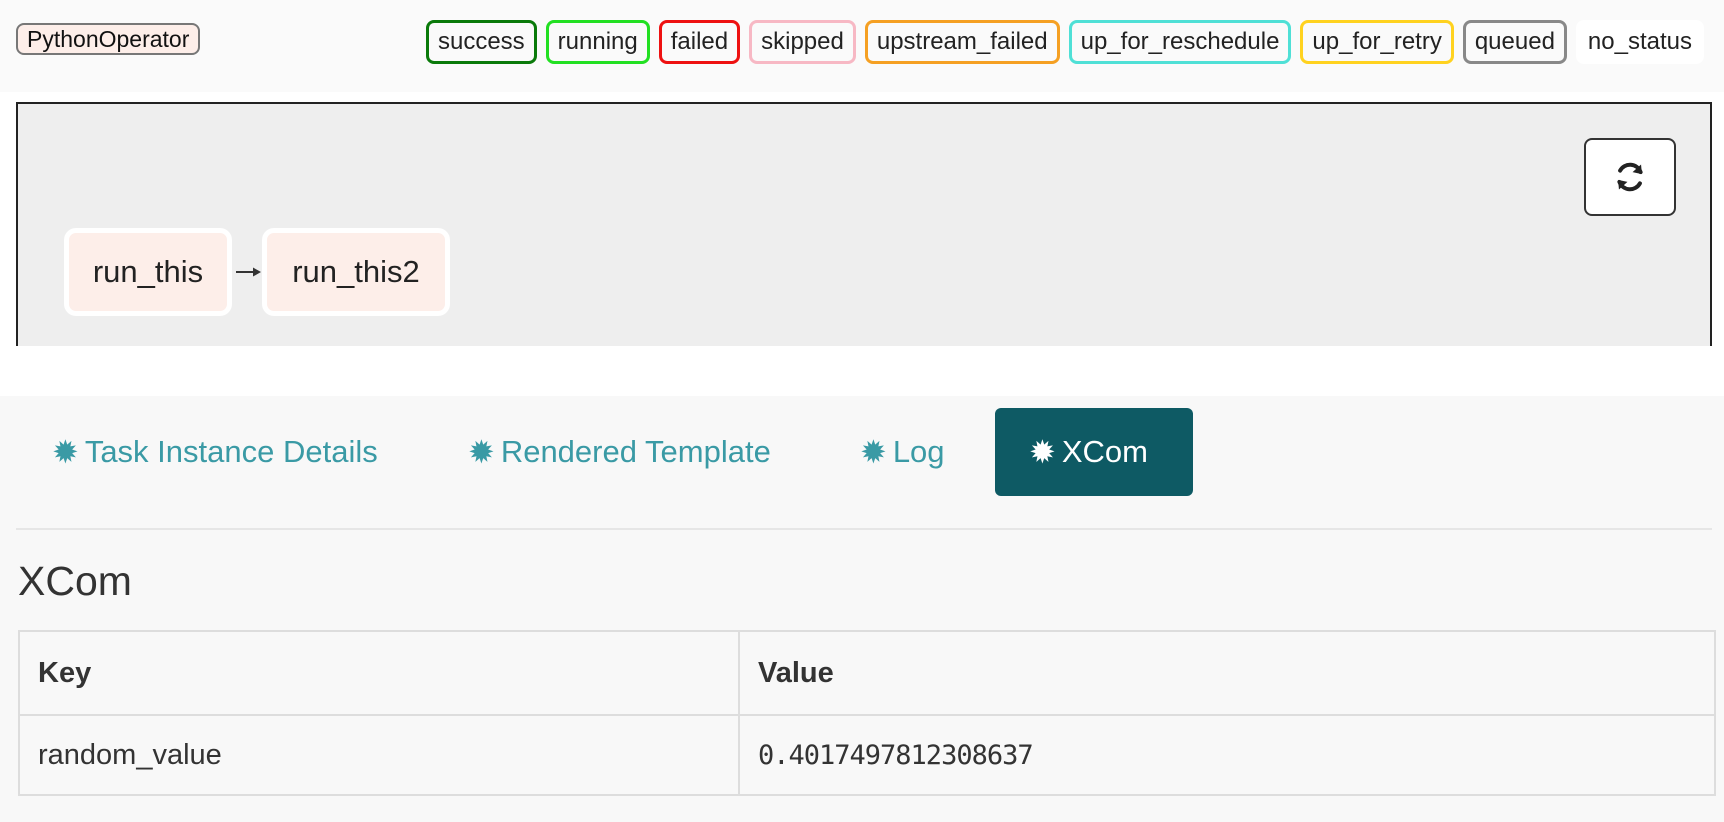 The width and height of the screenshot is (1724, 822). What do you see at coordinates (379, 755) in the screenshot?
I see `xcom-key-cell: random_value` at bounding box center [379, 755].